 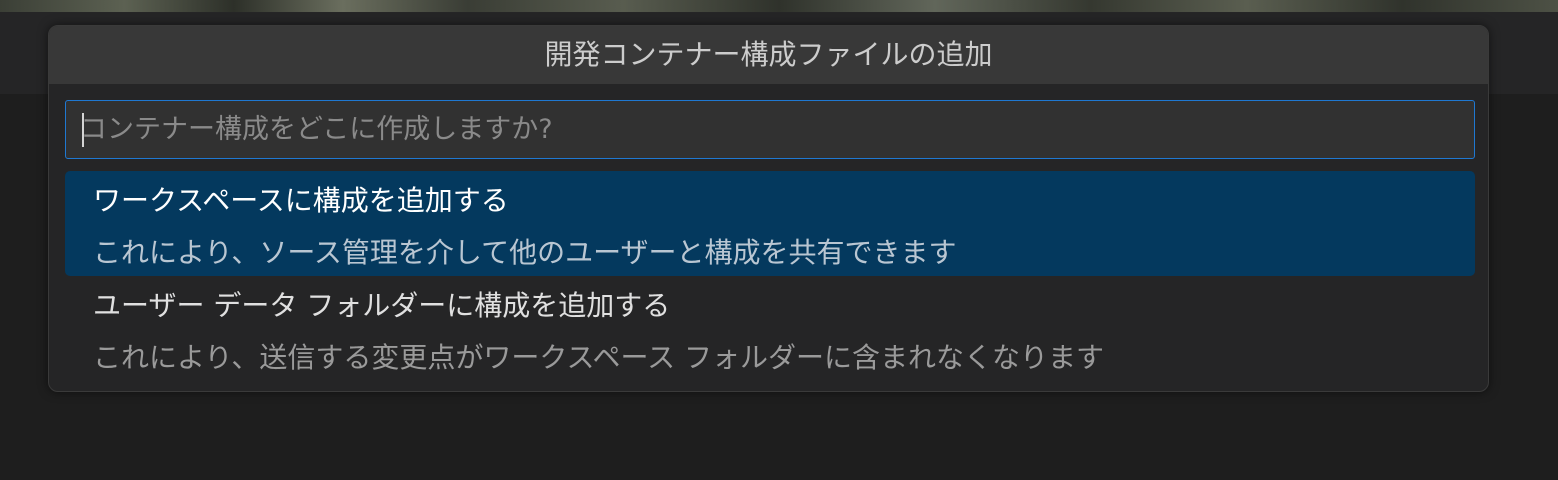 I want to click on quick-input-title: 開発コンテナー構成ファイルの追加, so click(x=768, y=55).